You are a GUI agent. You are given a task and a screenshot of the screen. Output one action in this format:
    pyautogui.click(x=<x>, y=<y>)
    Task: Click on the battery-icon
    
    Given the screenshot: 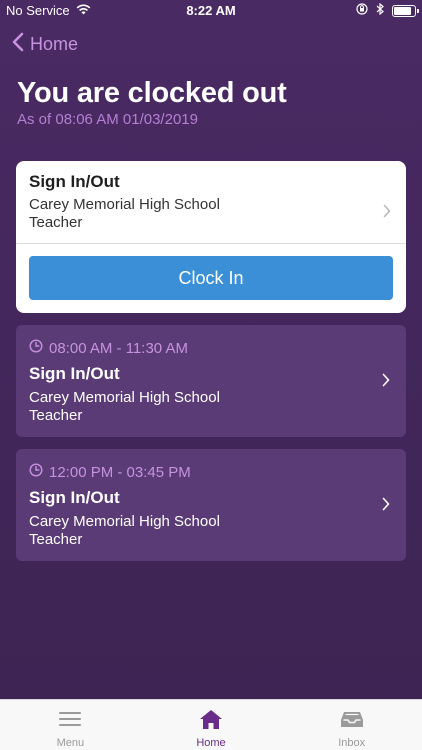 What is the action you would take?
    pyautogui.click(x=405, y=10)
    